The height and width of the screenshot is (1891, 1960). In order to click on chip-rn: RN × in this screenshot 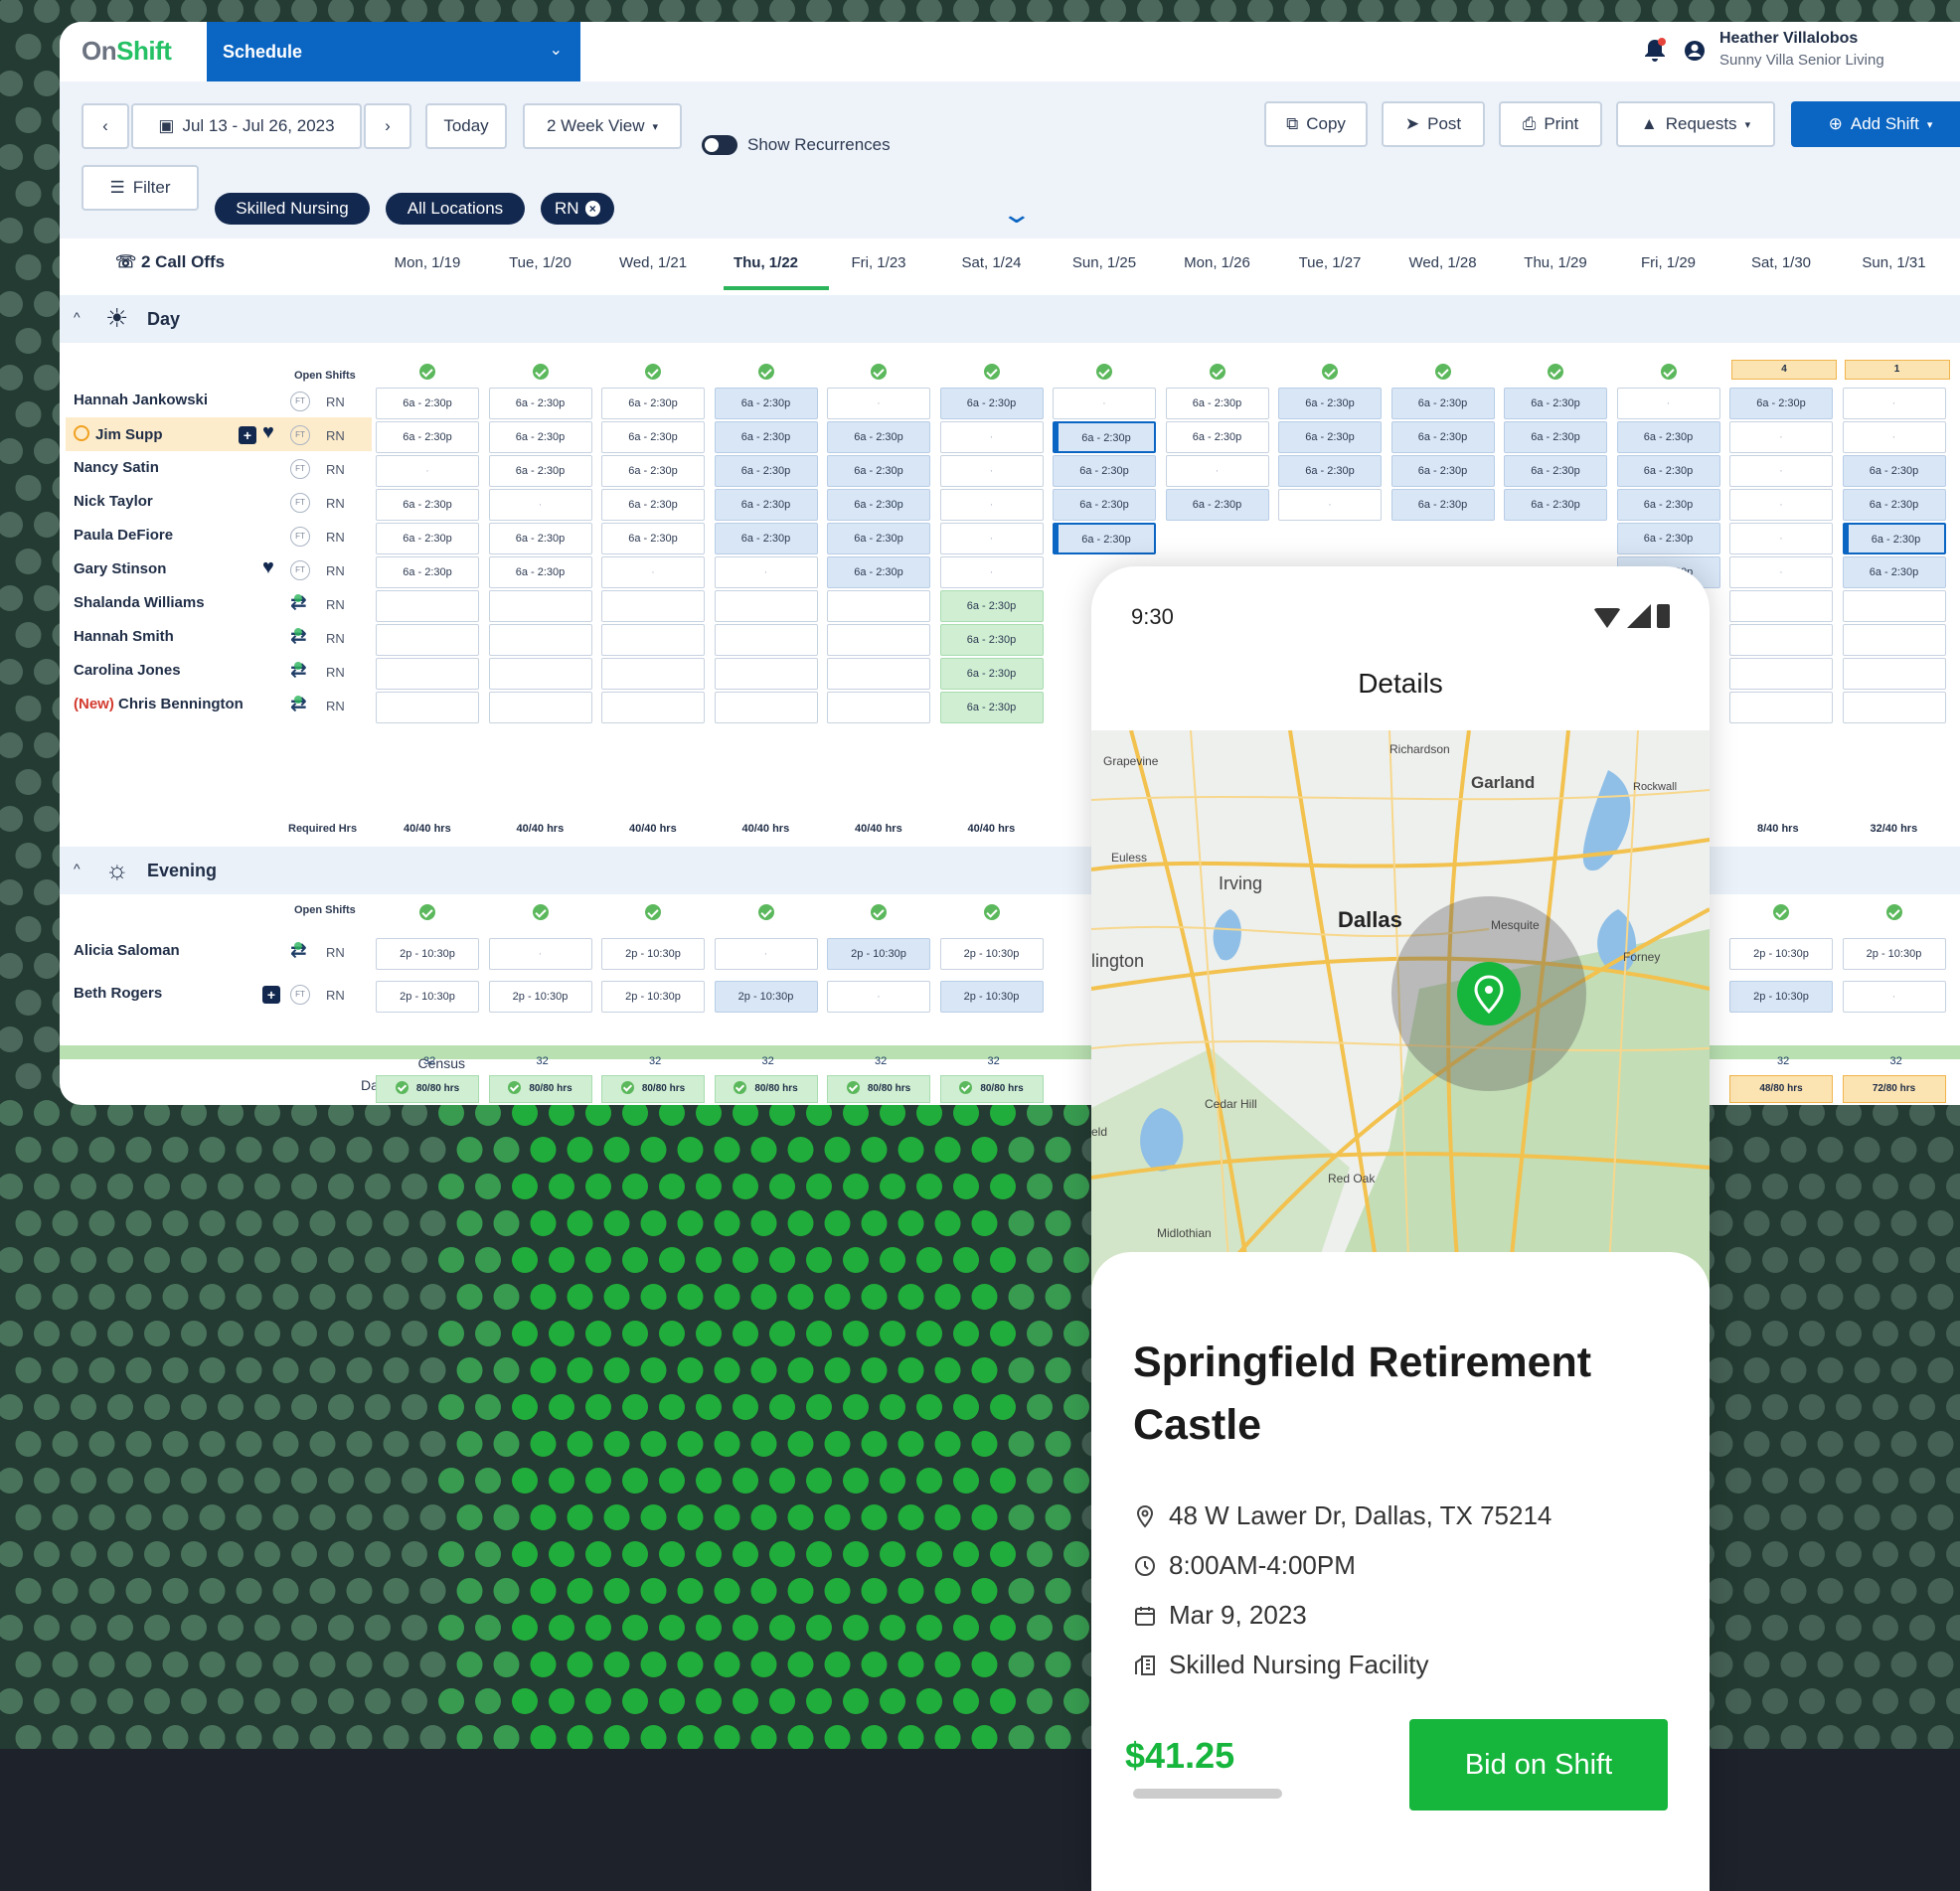, I will do `click(577, 209)`.